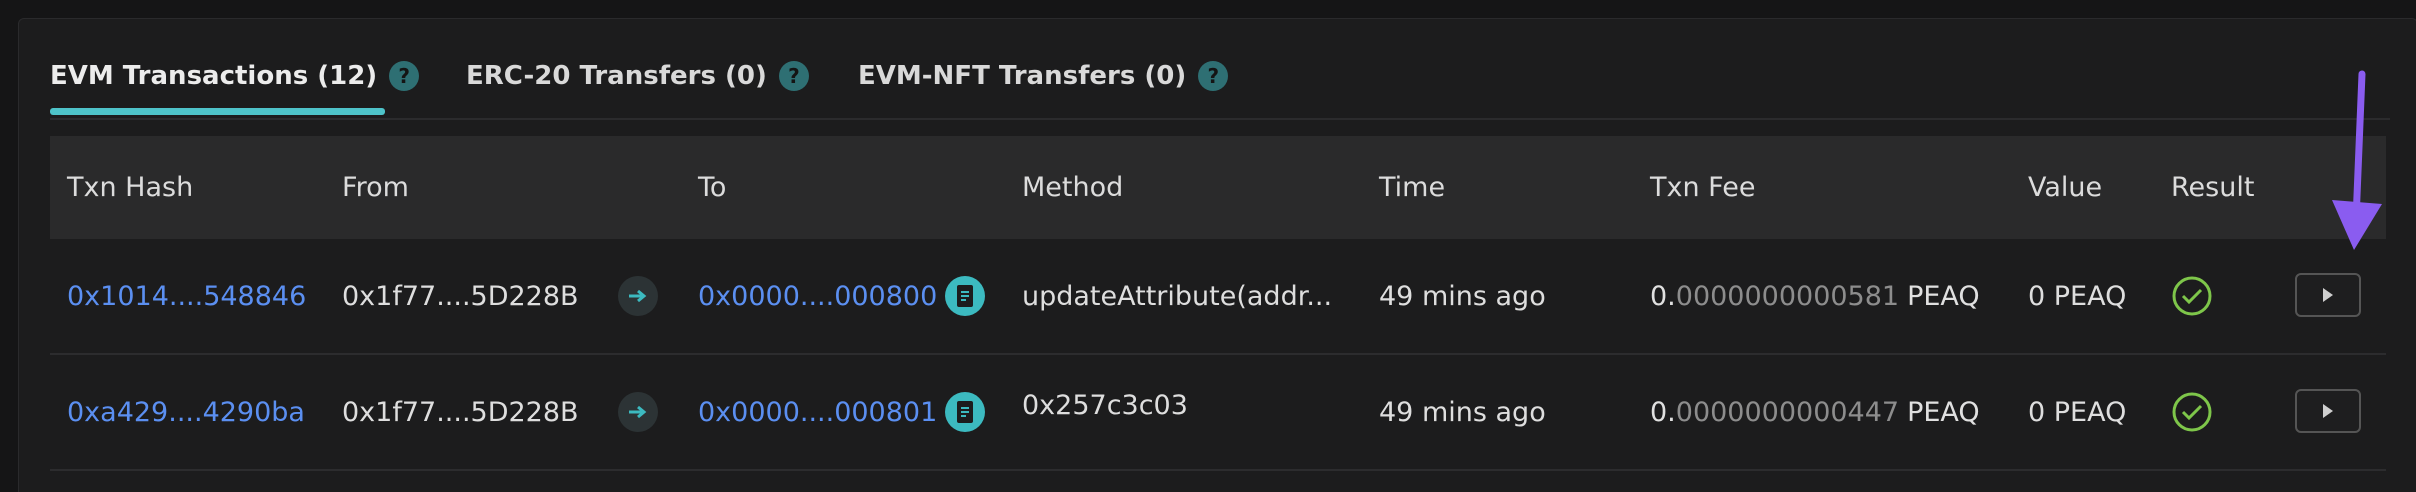  I want to click on tab-evm-transactions: EVM Transactions (12) ?, so click(235, 76).